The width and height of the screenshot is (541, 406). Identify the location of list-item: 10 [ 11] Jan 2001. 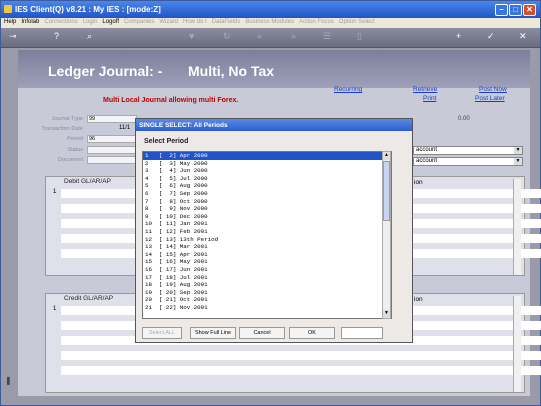
(267, 224).